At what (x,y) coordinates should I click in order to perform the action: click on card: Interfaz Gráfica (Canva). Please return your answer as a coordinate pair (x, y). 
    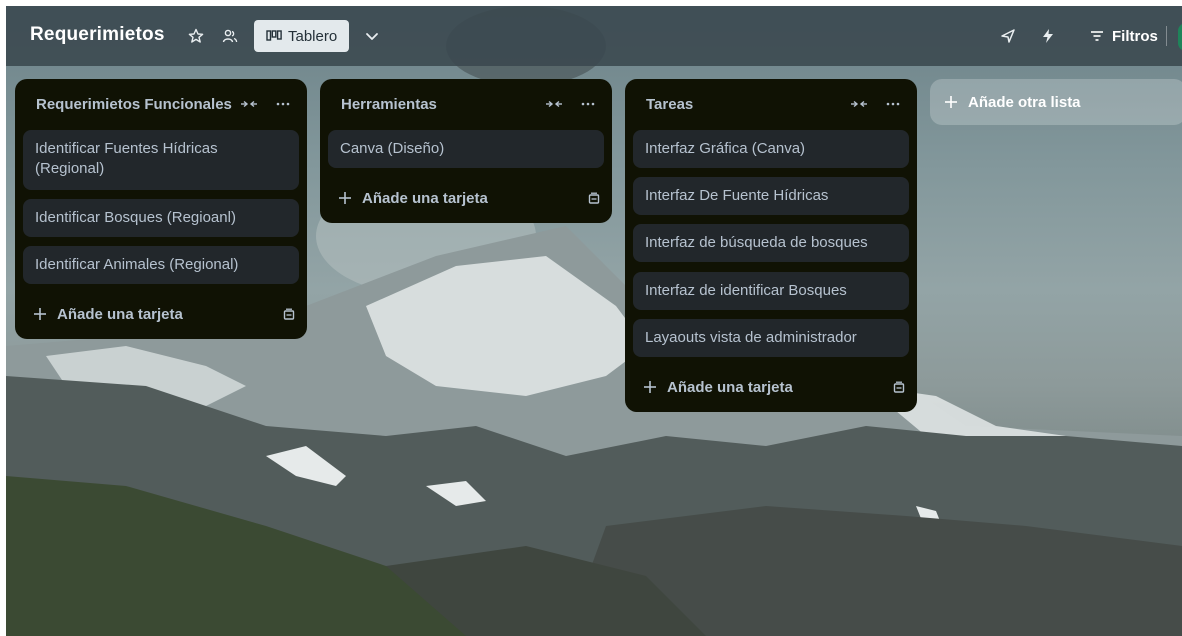
    Looking at the image, I should click on (771, 149).